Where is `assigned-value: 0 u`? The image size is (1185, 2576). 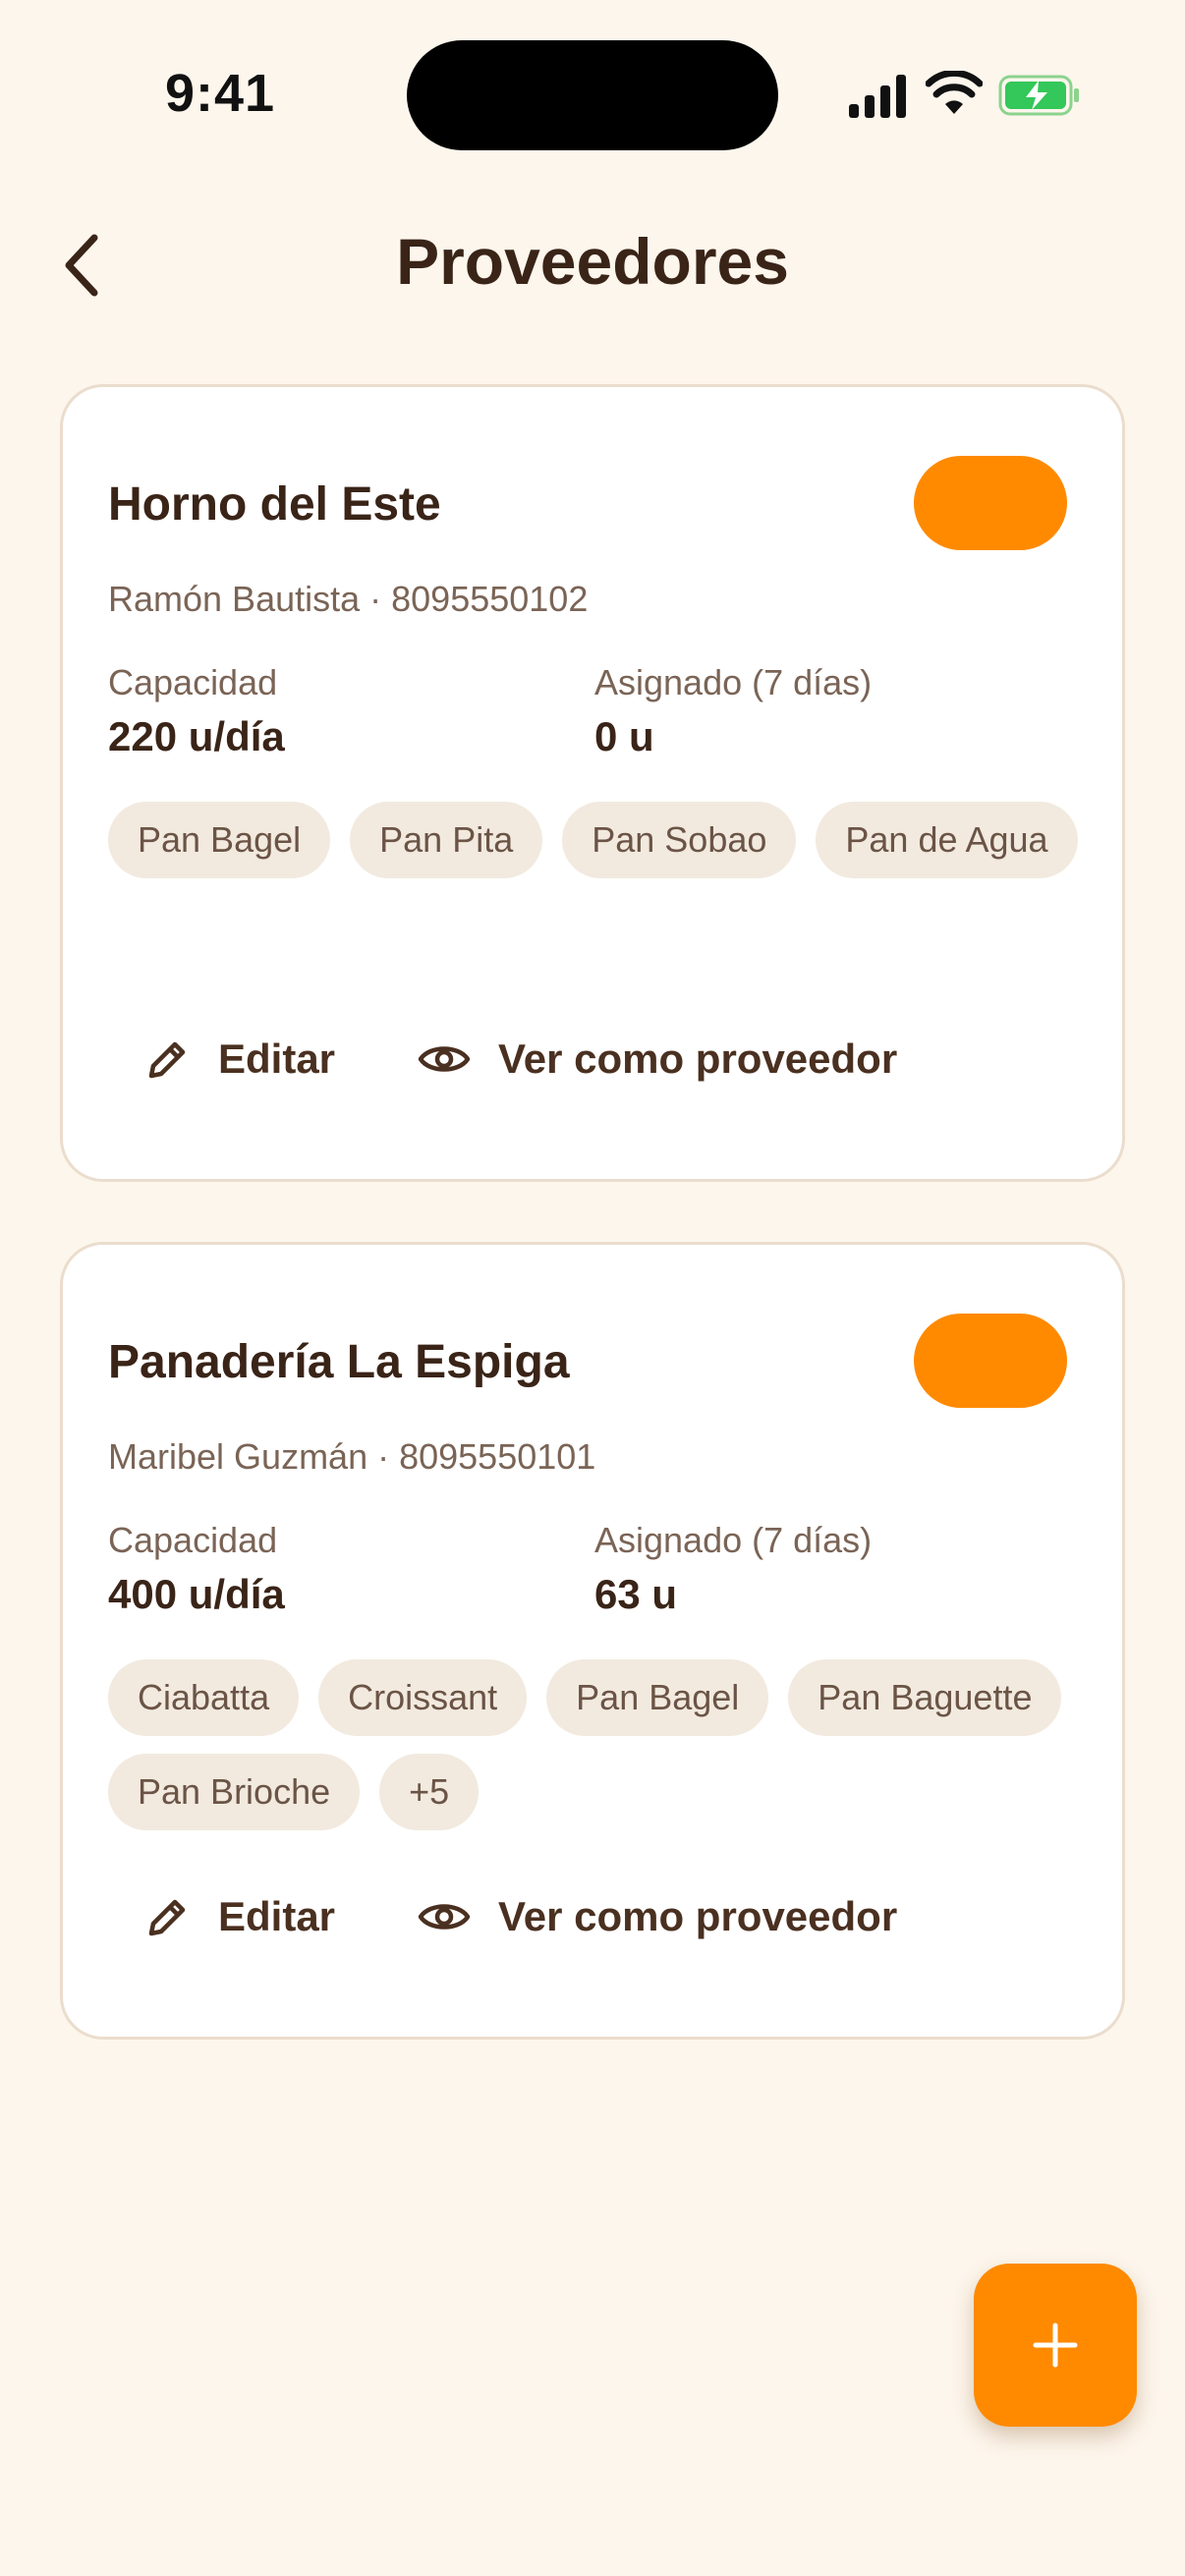 assigned-value: 0 u is located at coordinates (624, 736).